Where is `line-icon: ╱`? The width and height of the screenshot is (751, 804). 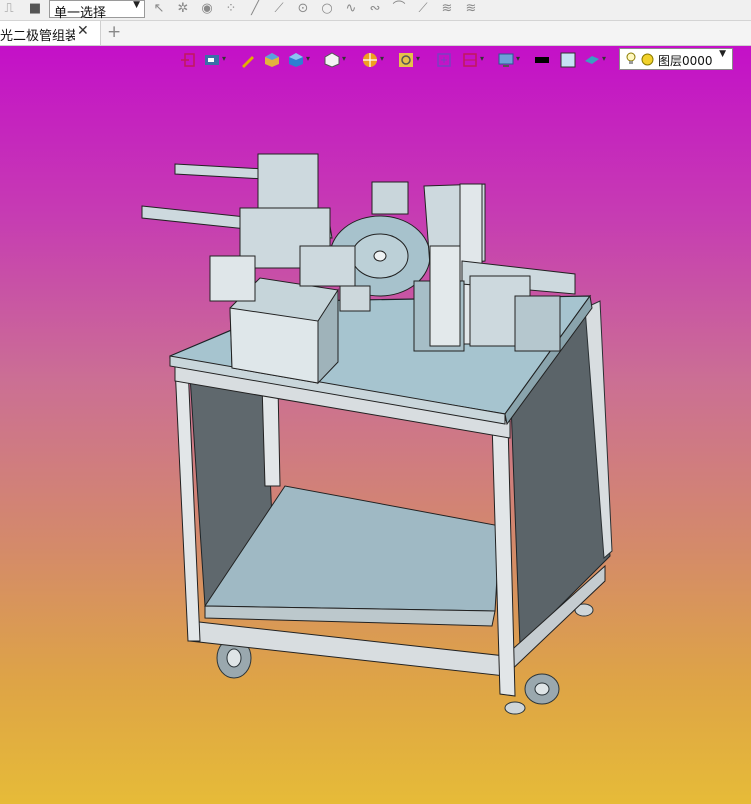 line-icon: ╱ is located at coordinates (255, 9).